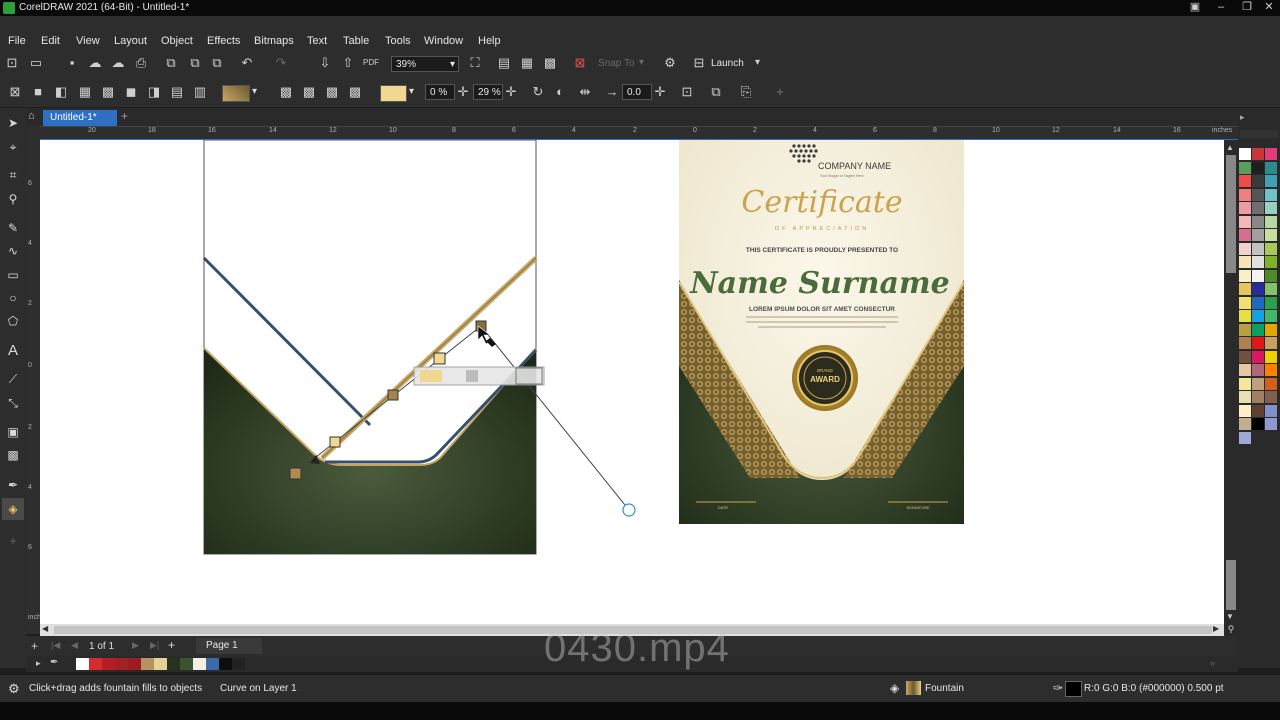 The image size is (1280, 720). What do you see at coordinates (757, 62) in the screenshot?
I see `launch-chevron-icon: ▾` at bounding box center [757, 62].